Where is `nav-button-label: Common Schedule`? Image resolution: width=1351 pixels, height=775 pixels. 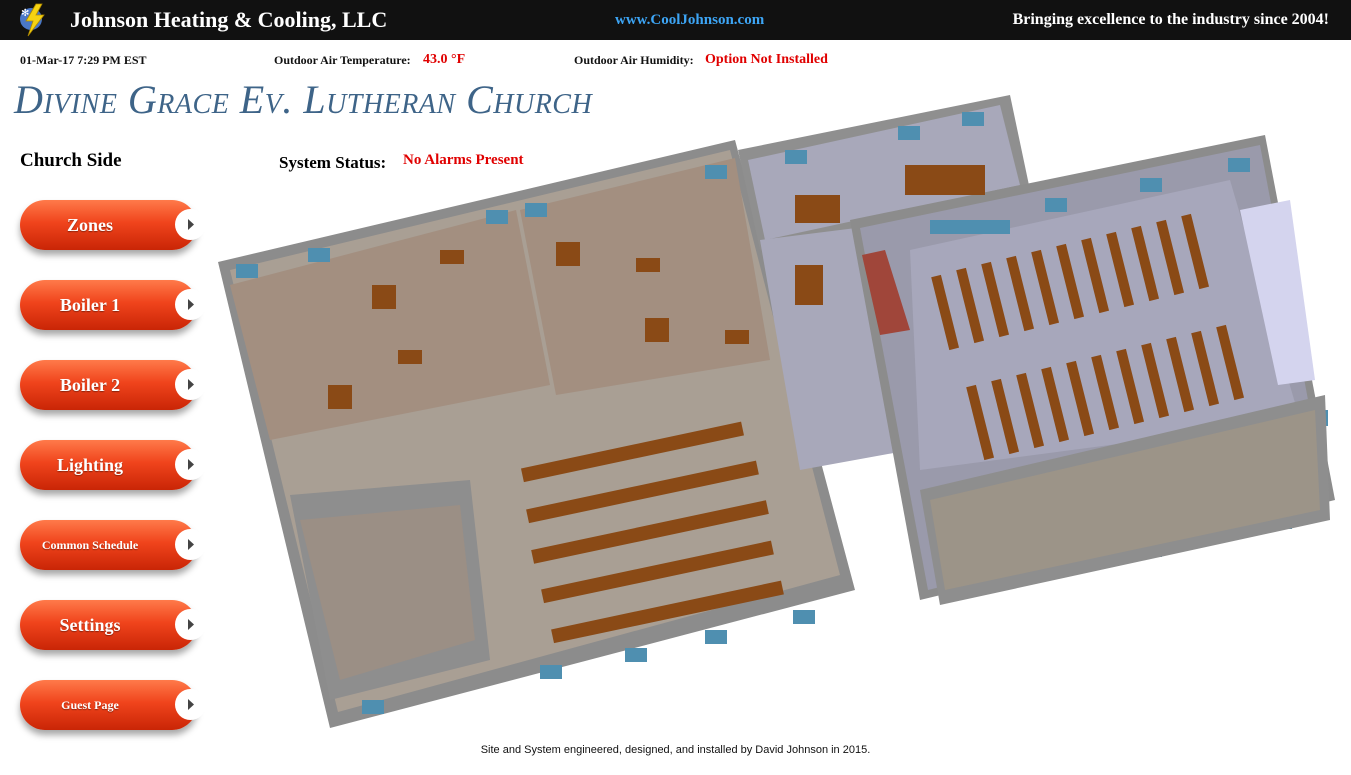 nav-button-label: Common Schedule is located at coordinates (90, 545).